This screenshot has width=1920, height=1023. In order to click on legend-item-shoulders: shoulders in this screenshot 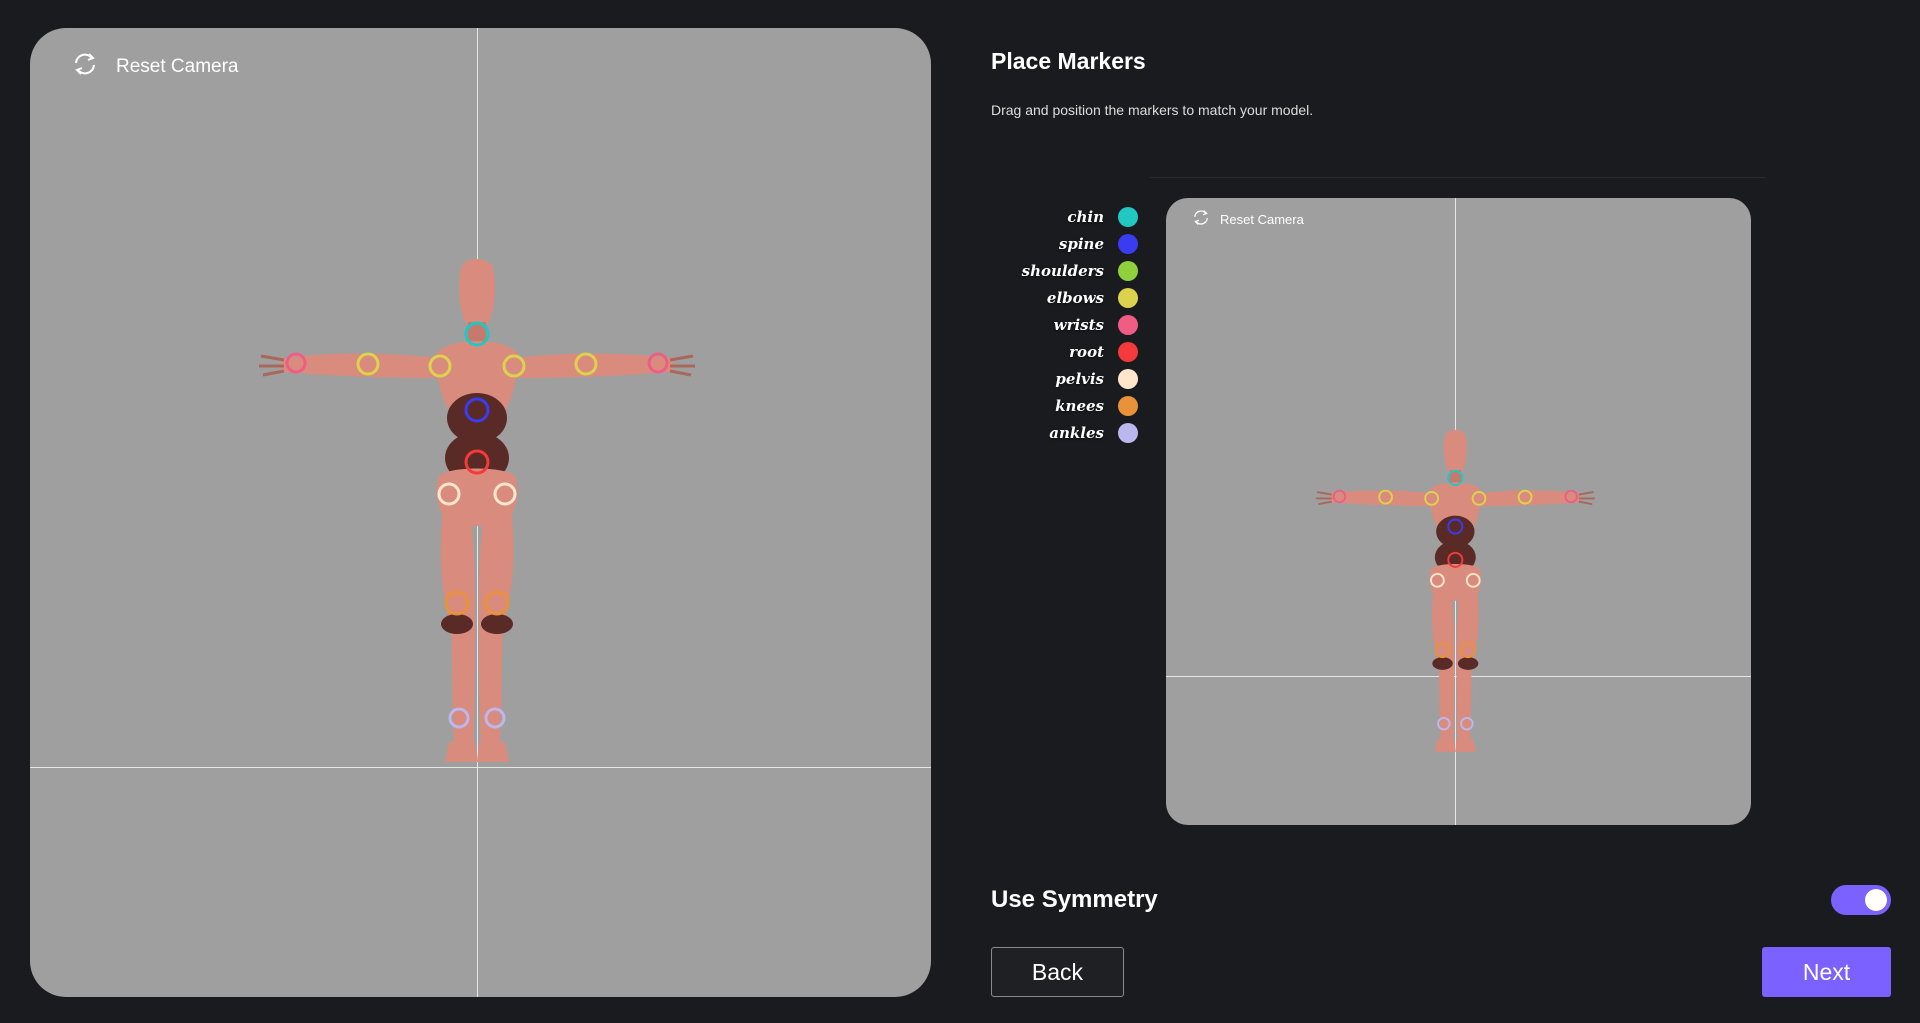, I will do `click(1077, 270)`.